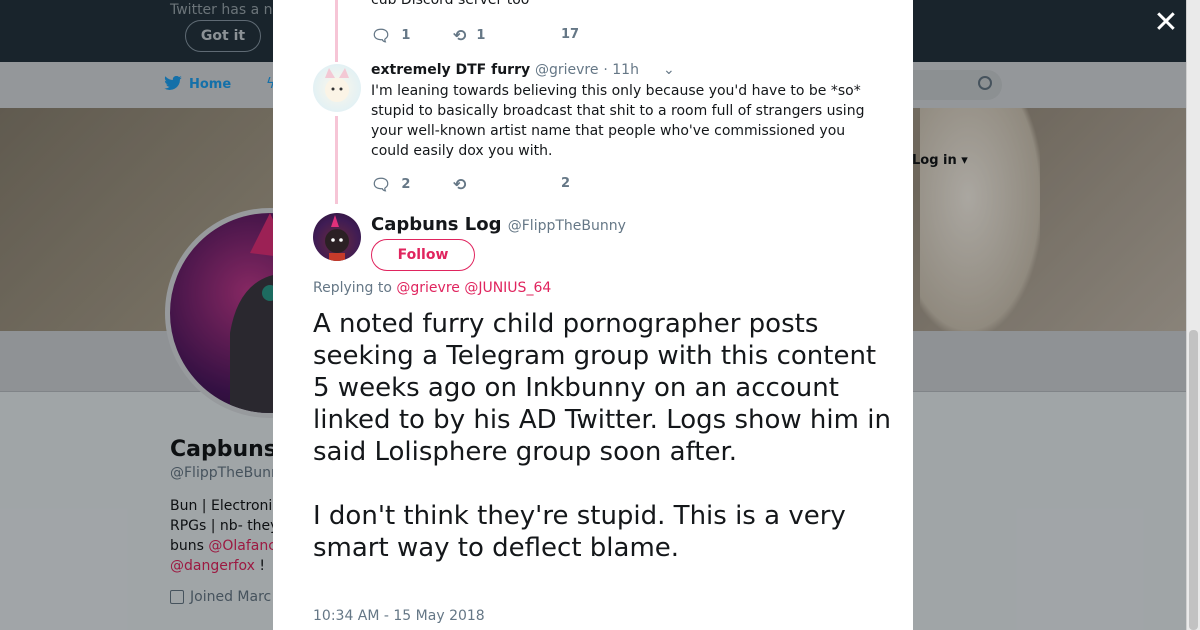 The width and height of the screenshot is (1200, 630). Describe the element at coordinates (669, 70) in the screenshot. I see `chevron-down-icon: ⌄` at that location.